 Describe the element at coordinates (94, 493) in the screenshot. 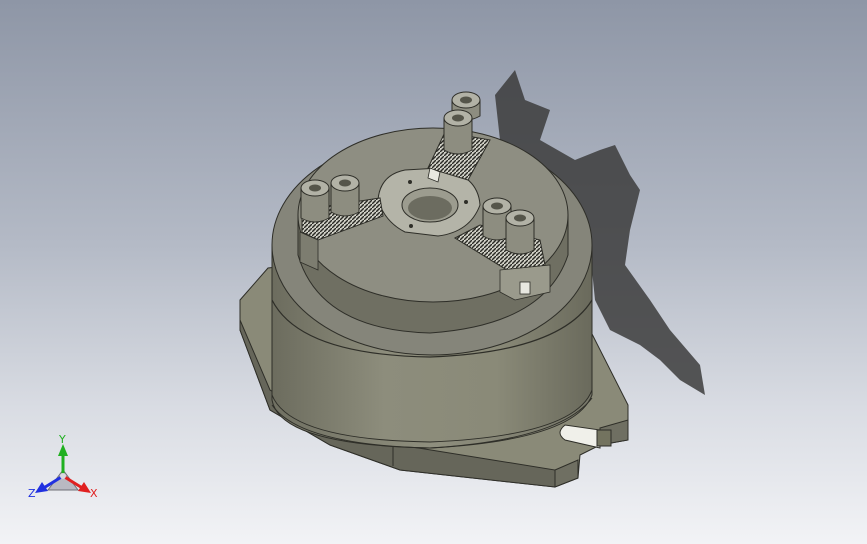

I see `x-axis-label: X` at that location.